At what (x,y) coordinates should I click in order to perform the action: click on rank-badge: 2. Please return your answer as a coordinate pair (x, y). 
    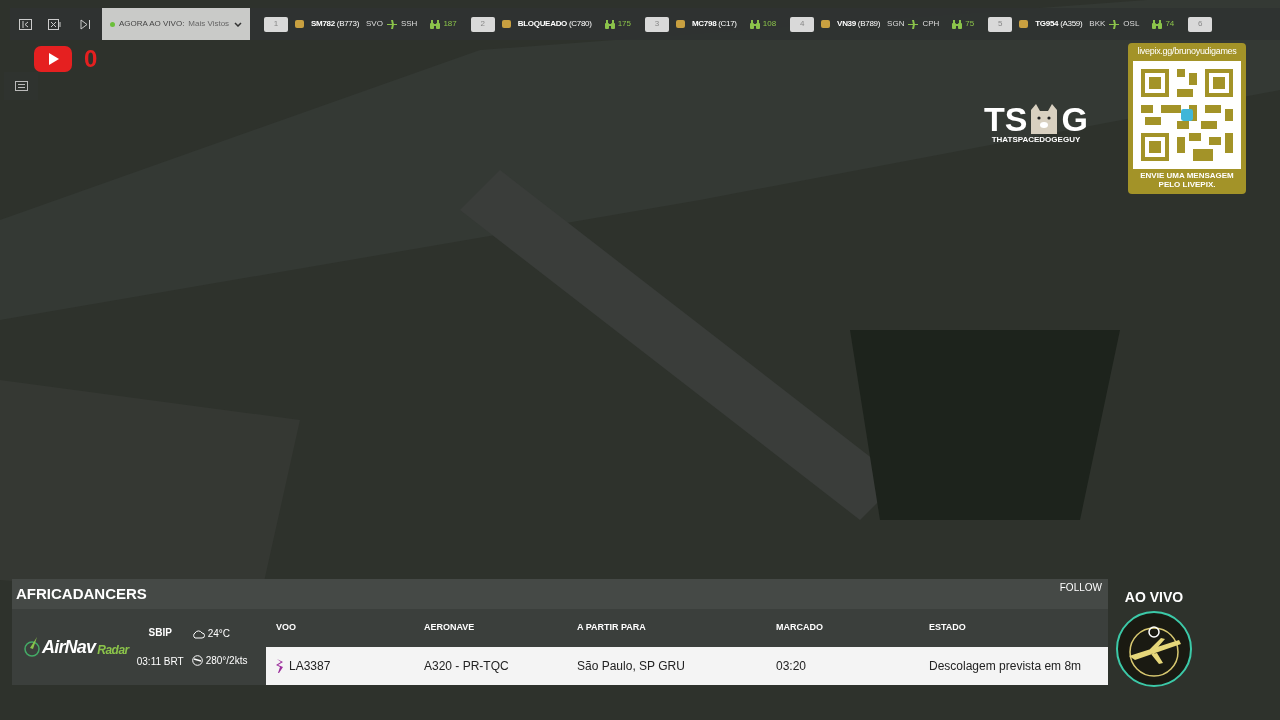
    Looking at the image, I should click on (482, 24).